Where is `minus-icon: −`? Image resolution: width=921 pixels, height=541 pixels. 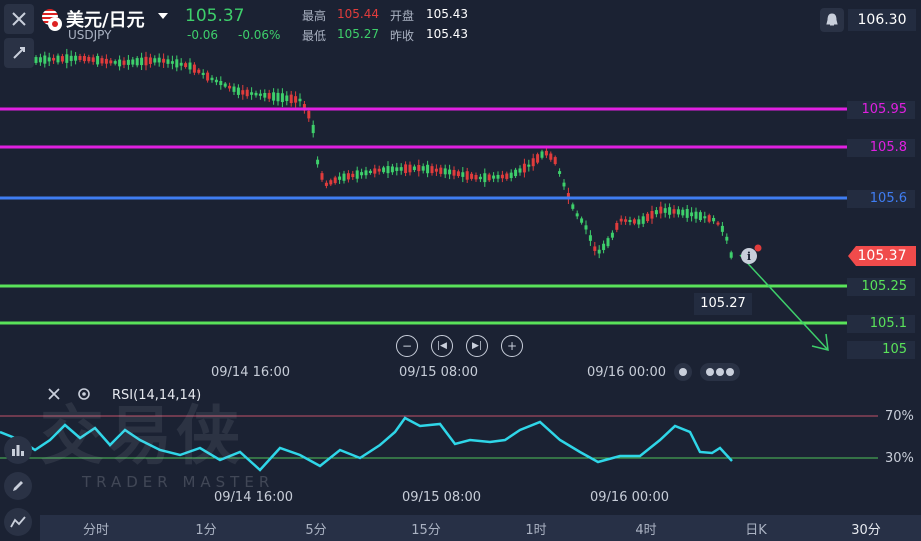 minus-icon: − is located at coordinates (407, 346).